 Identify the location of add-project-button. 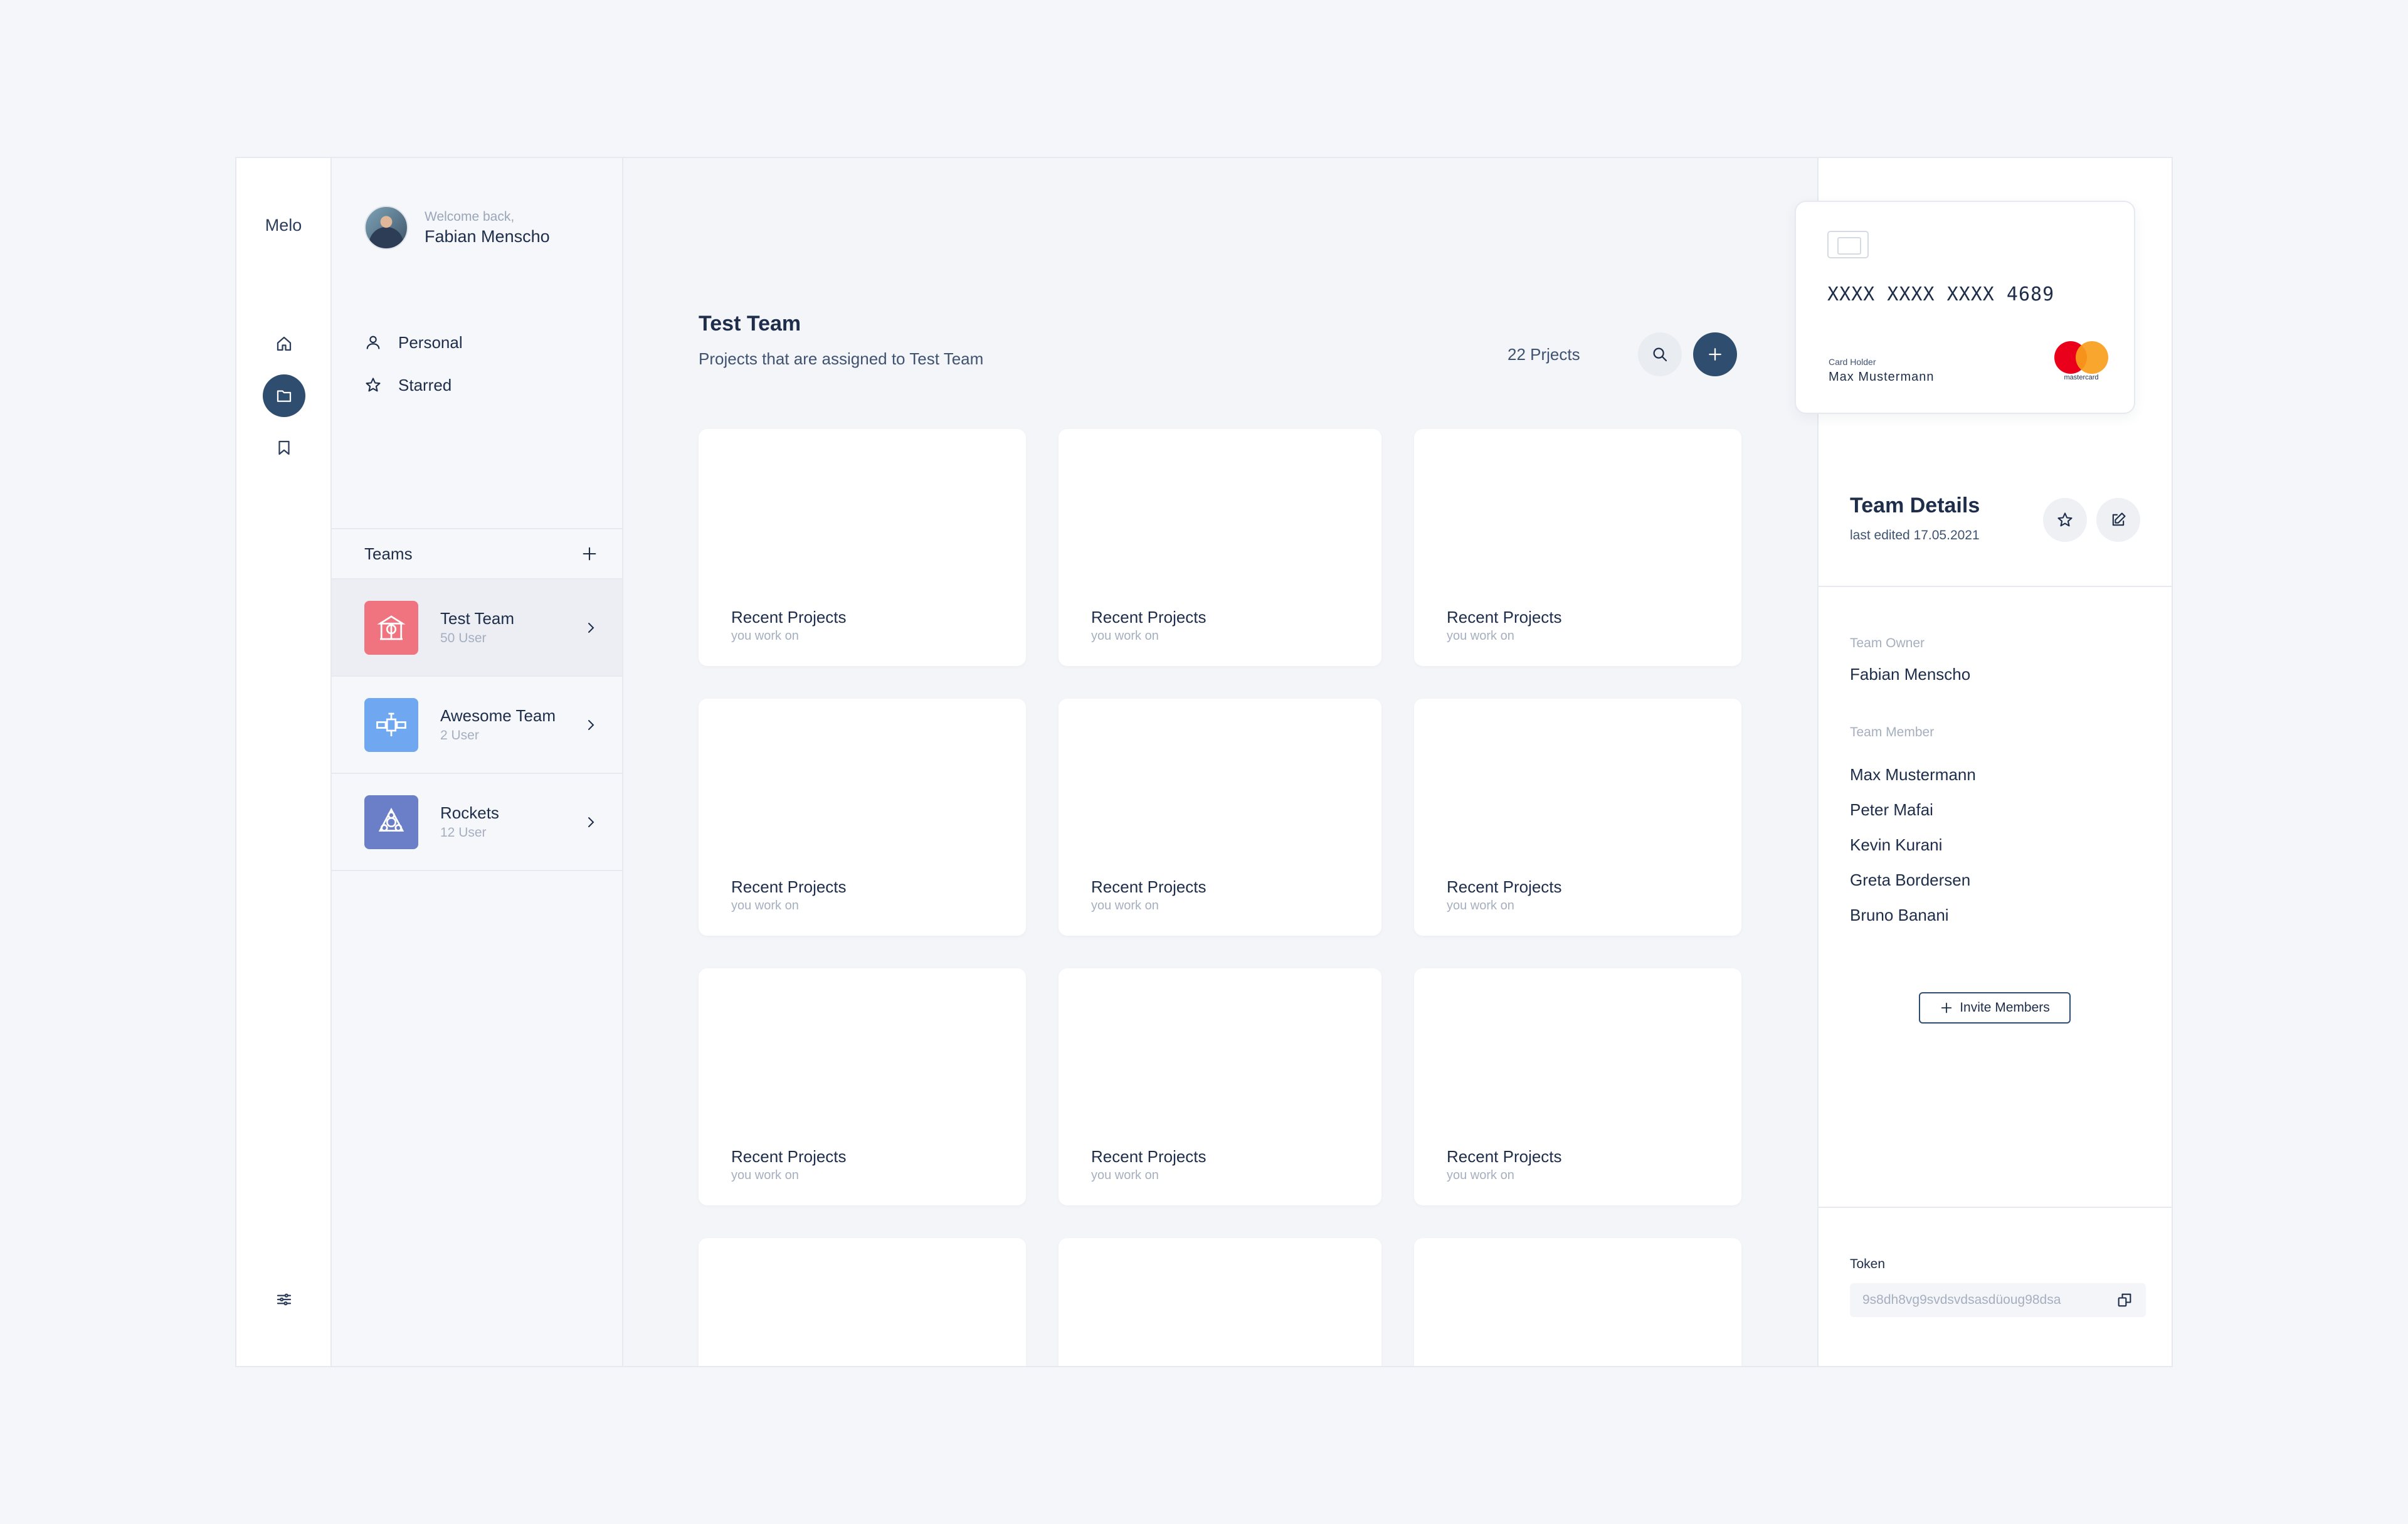
(1715, 354).